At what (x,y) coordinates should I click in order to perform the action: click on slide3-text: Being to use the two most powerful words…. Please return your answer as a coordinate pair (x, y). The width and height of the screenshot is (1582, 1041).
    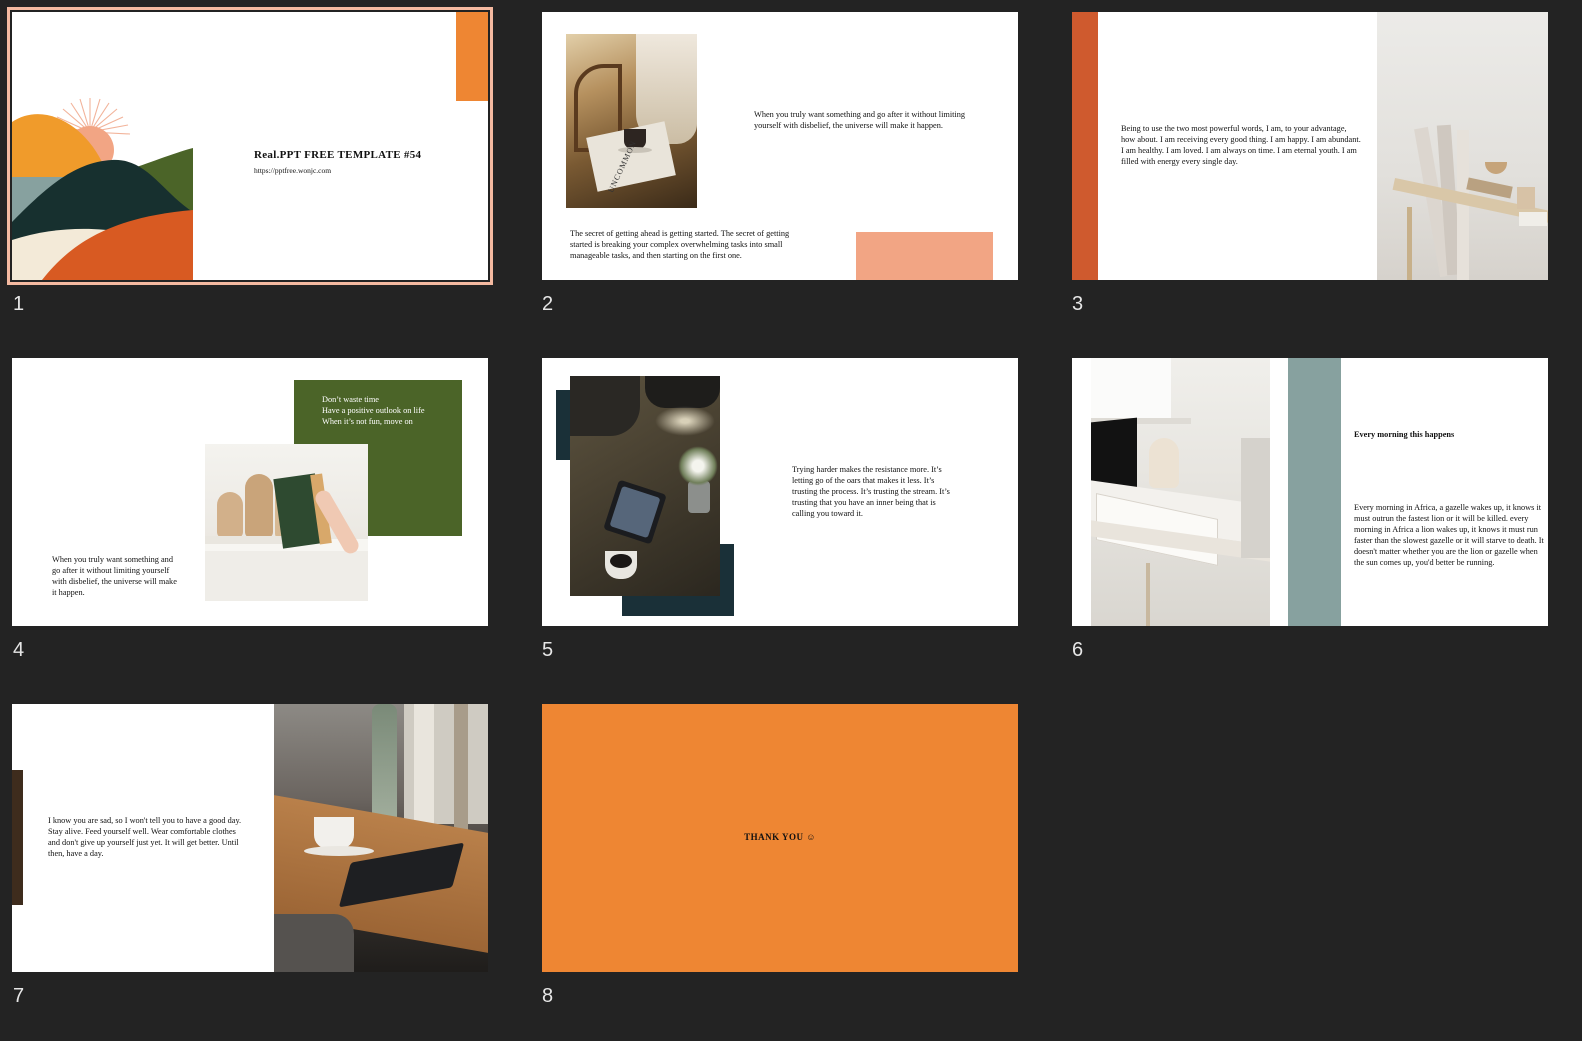
    Looking at the image, I should click on (1241, 145).